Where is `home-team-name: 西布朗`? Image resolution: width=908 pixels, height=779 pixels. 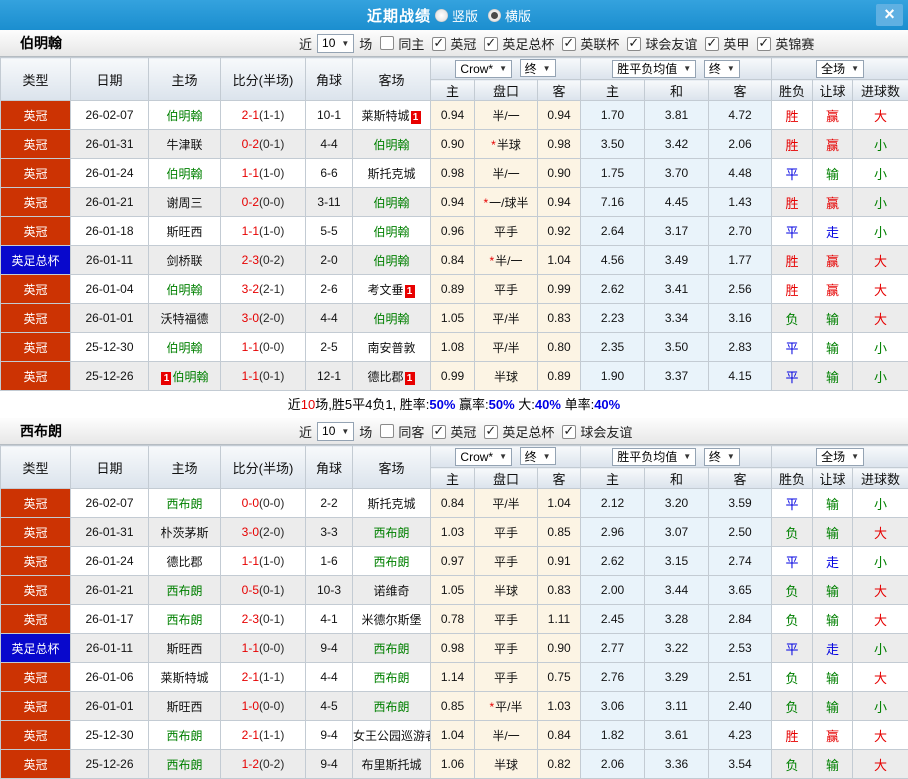
home-team-name: 西布朗 is located at coordinates (184, 765).